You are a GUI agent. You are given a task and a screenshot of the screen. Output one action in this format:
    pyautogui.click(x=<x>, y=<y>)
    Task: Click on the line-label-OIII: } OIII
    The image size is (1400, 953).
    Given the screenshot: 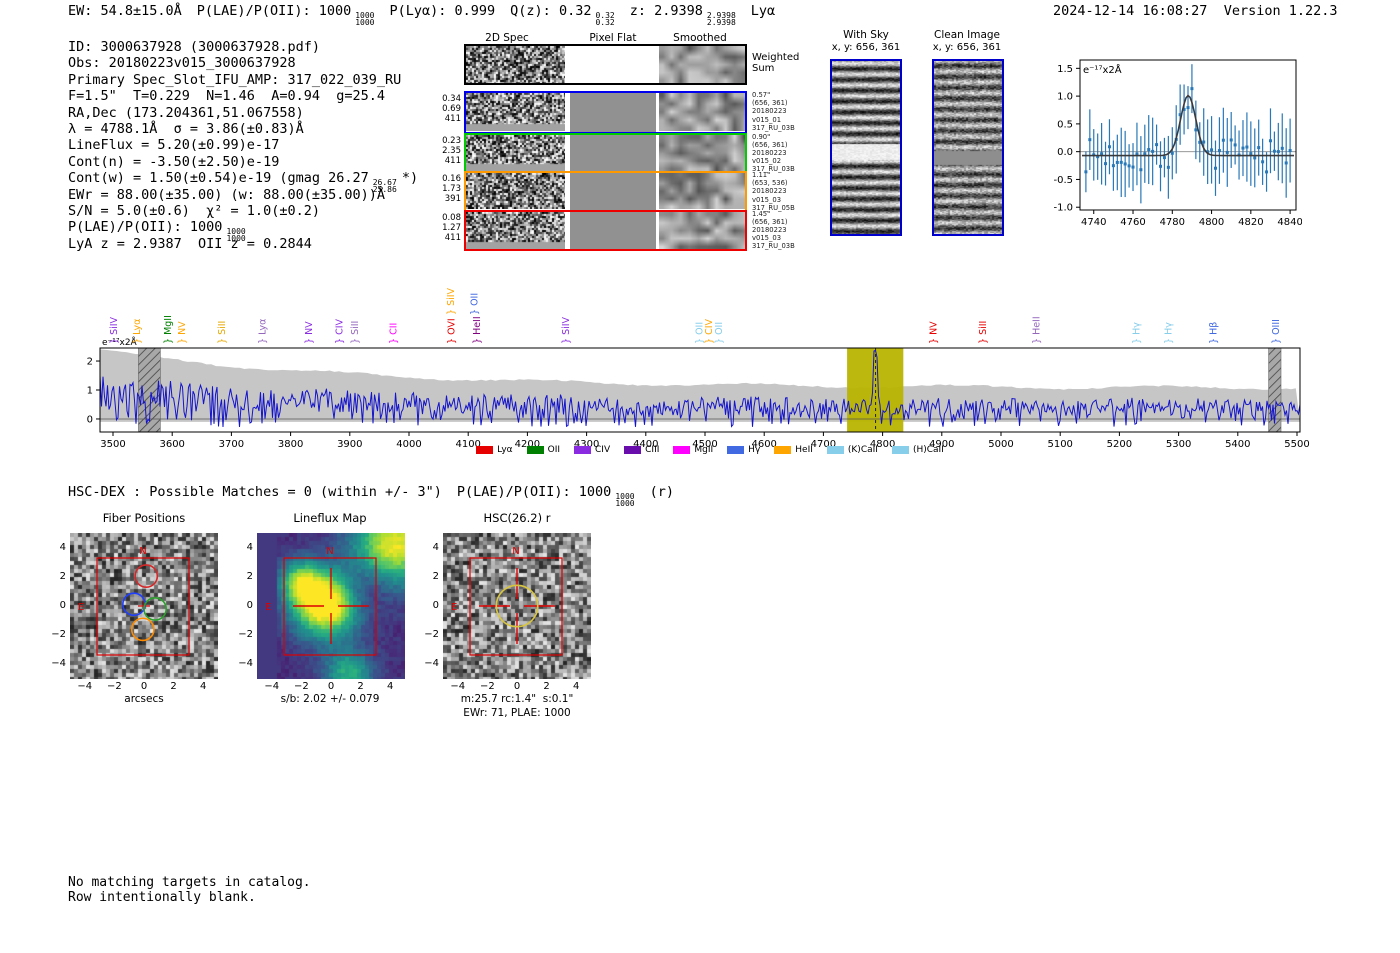 What is the action you would take?
    pyautogui.click(x=1276, y=331)
    